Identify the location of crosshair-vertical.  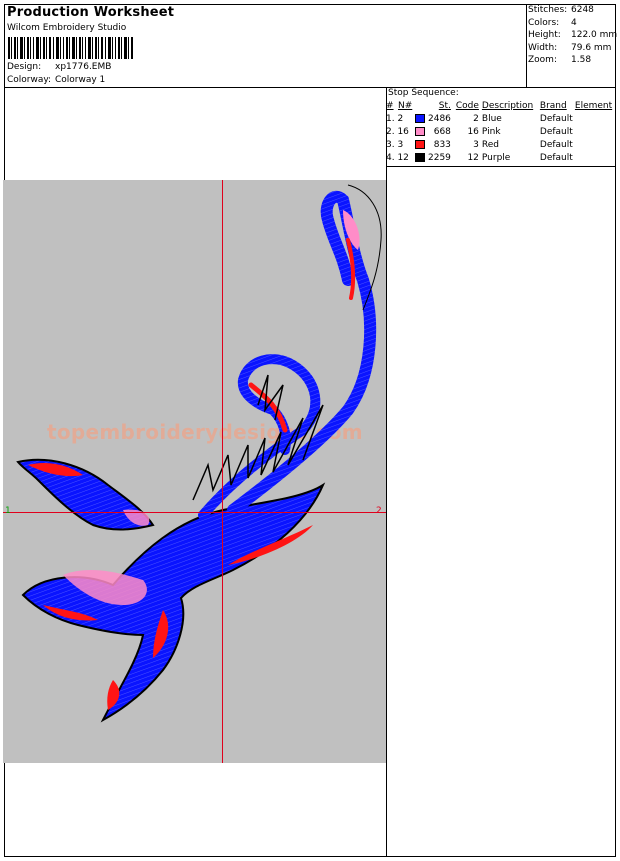
(222, 471).